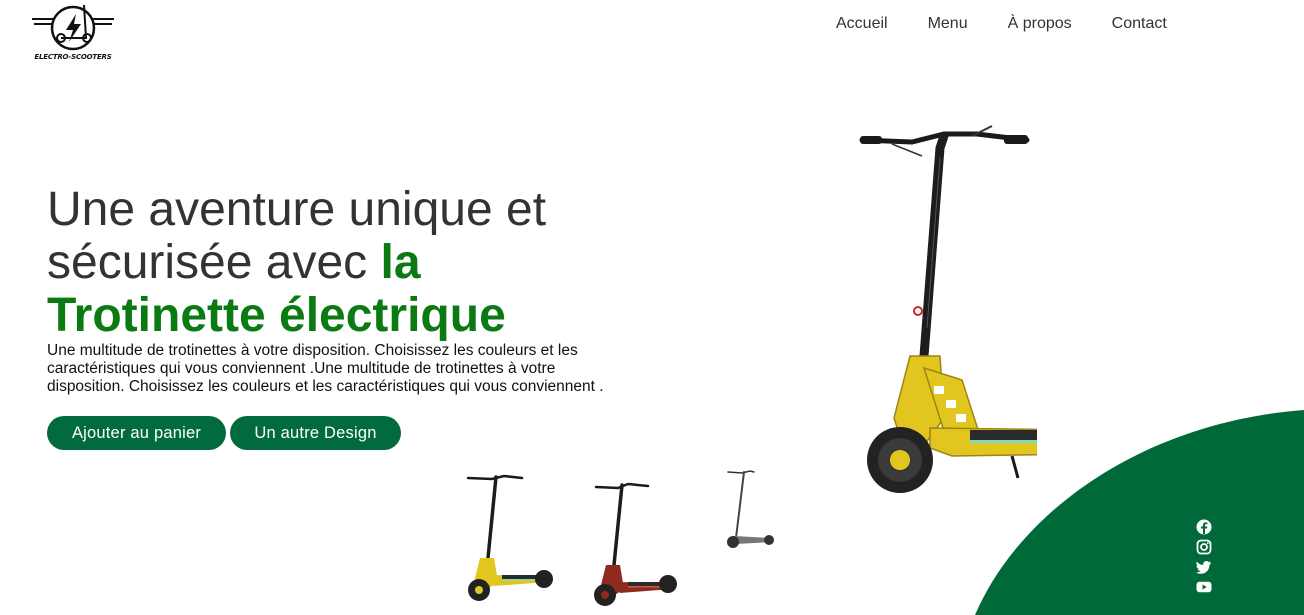  I want to click on other-design-button: Un autre Design, so click(315, 433).